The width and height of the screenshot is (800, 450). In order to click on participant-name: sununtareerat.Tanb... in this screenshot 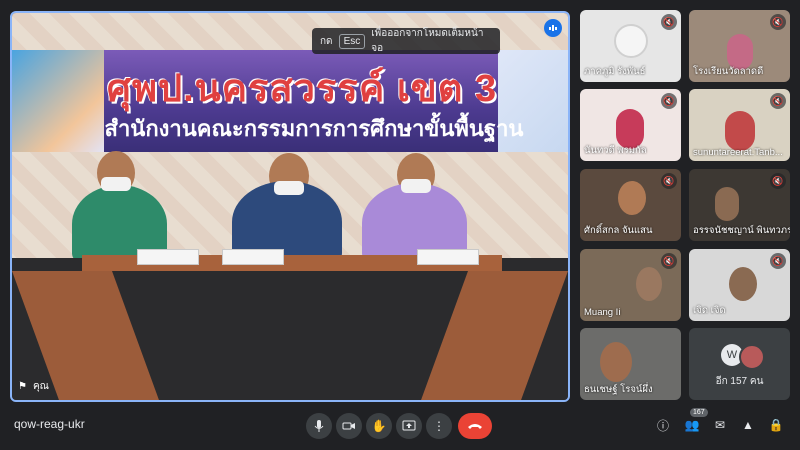, I will do `click(738, 152)`.